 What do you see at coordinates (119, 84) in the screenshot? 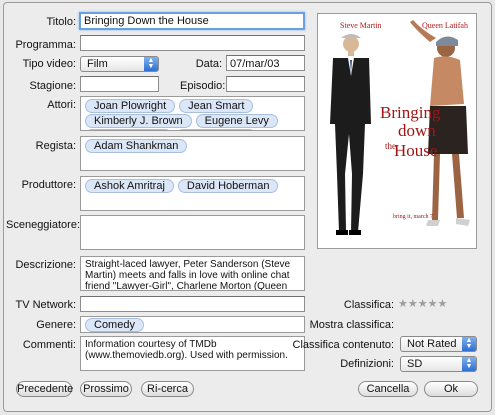
I see `stagione-field` at bounding box center [119, 84].